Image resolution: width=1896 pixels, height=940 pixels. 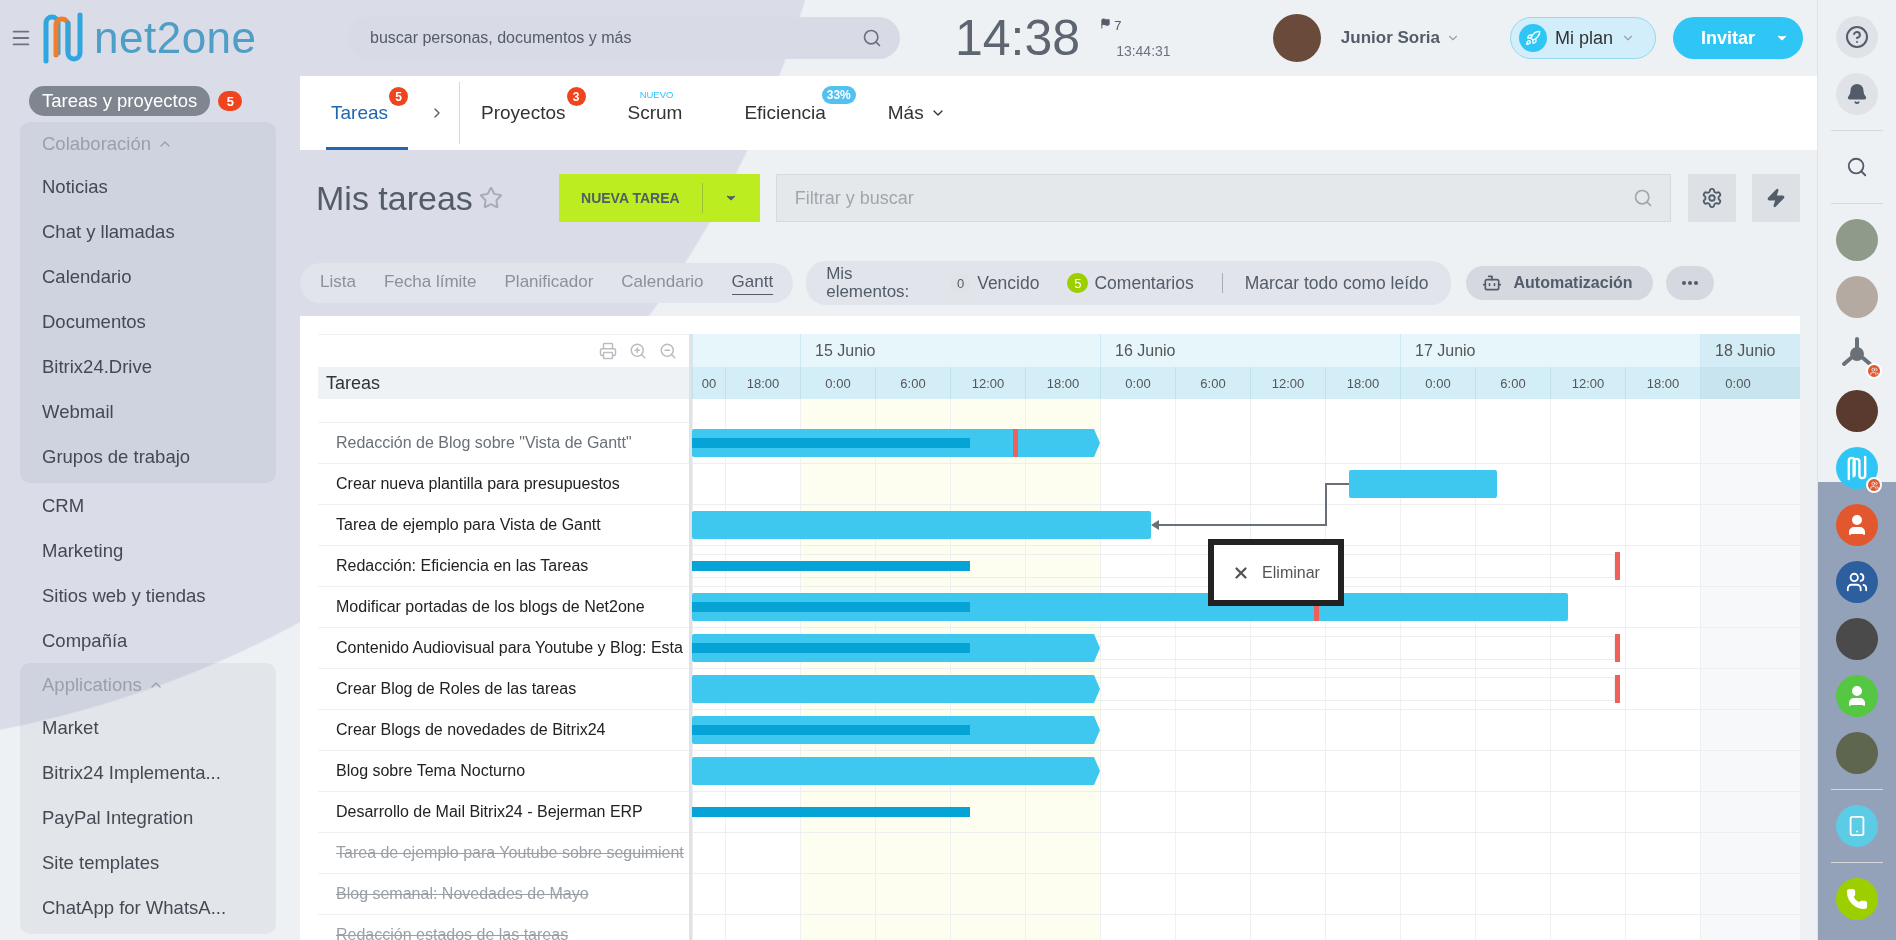 I want to click on task-title: Desarrollo de Mail Bitrix24 - Bejerman ERP, so click(x=489, y=812).